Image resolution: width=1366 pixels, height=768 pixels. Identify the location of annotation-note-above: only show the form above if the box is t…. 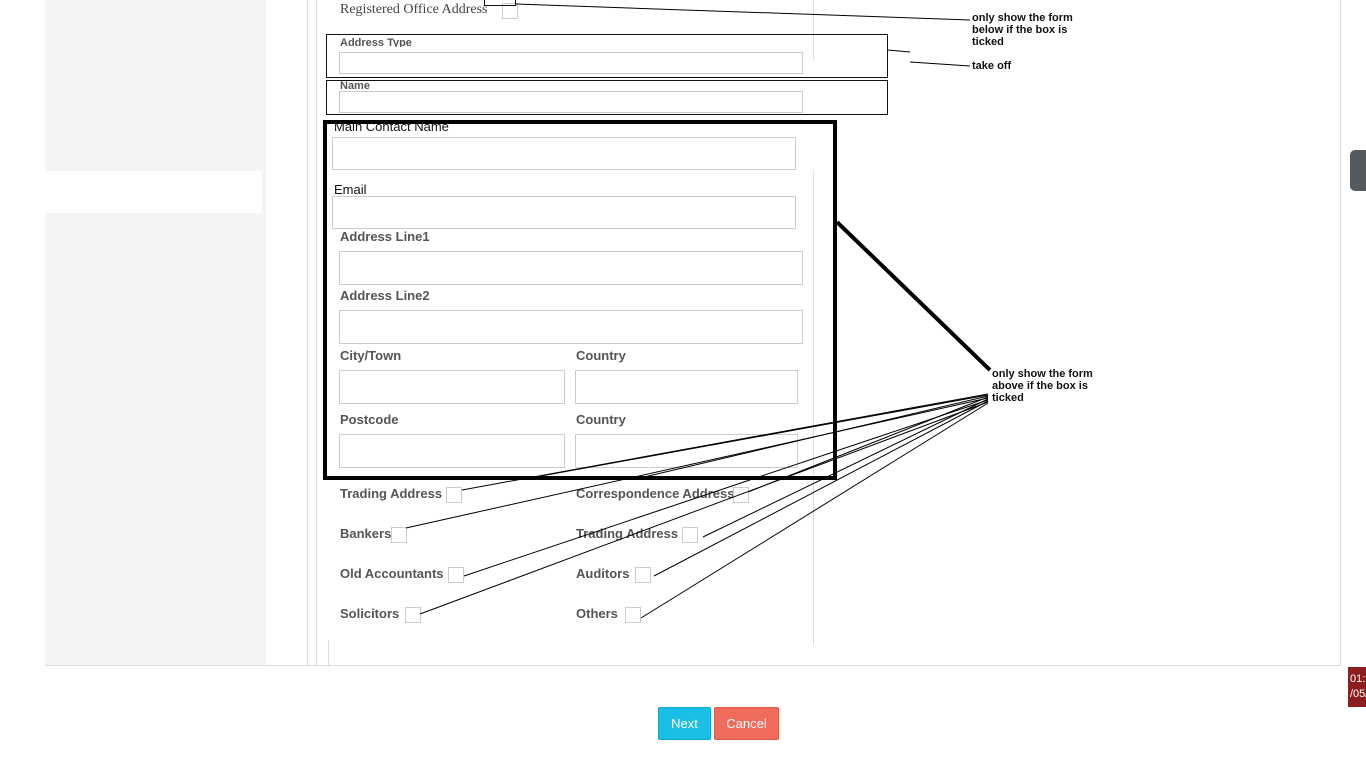
(1052, 386).